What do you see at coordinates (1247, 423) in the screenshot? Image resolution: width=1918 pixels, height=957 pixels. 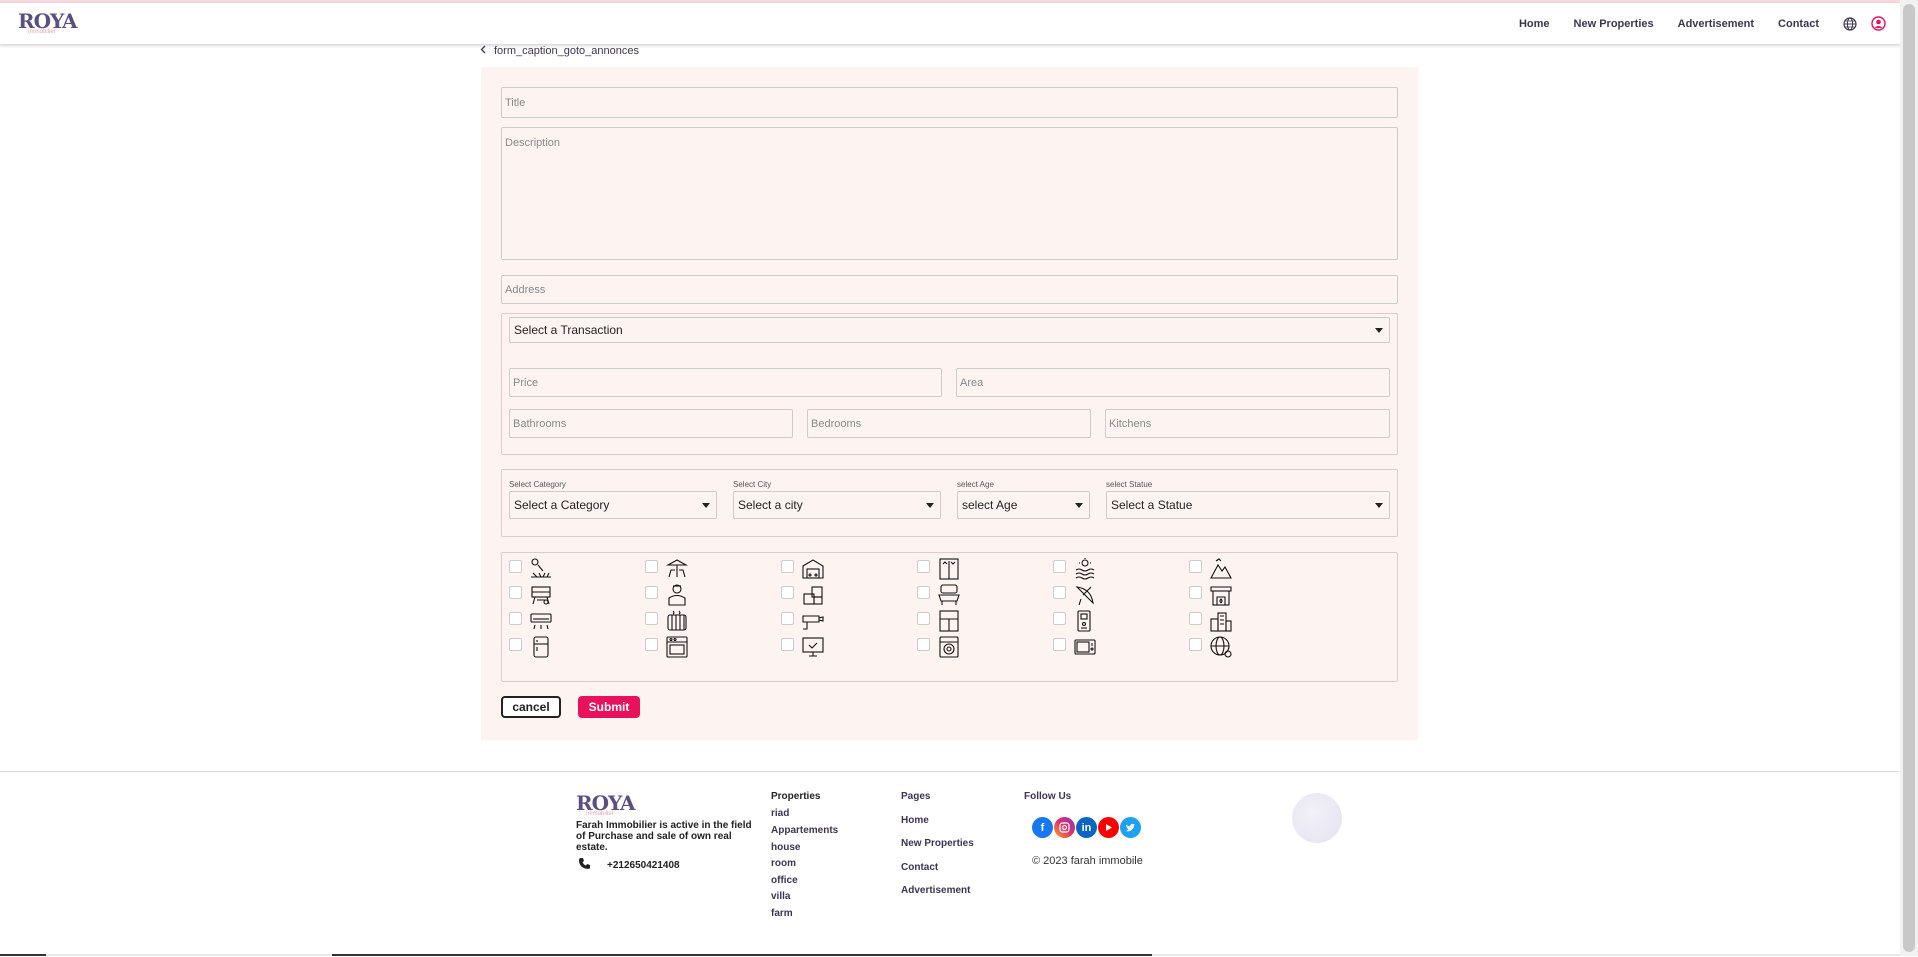 I see `kitchens-input: Kitchens` at bounding box center [1247, 423].